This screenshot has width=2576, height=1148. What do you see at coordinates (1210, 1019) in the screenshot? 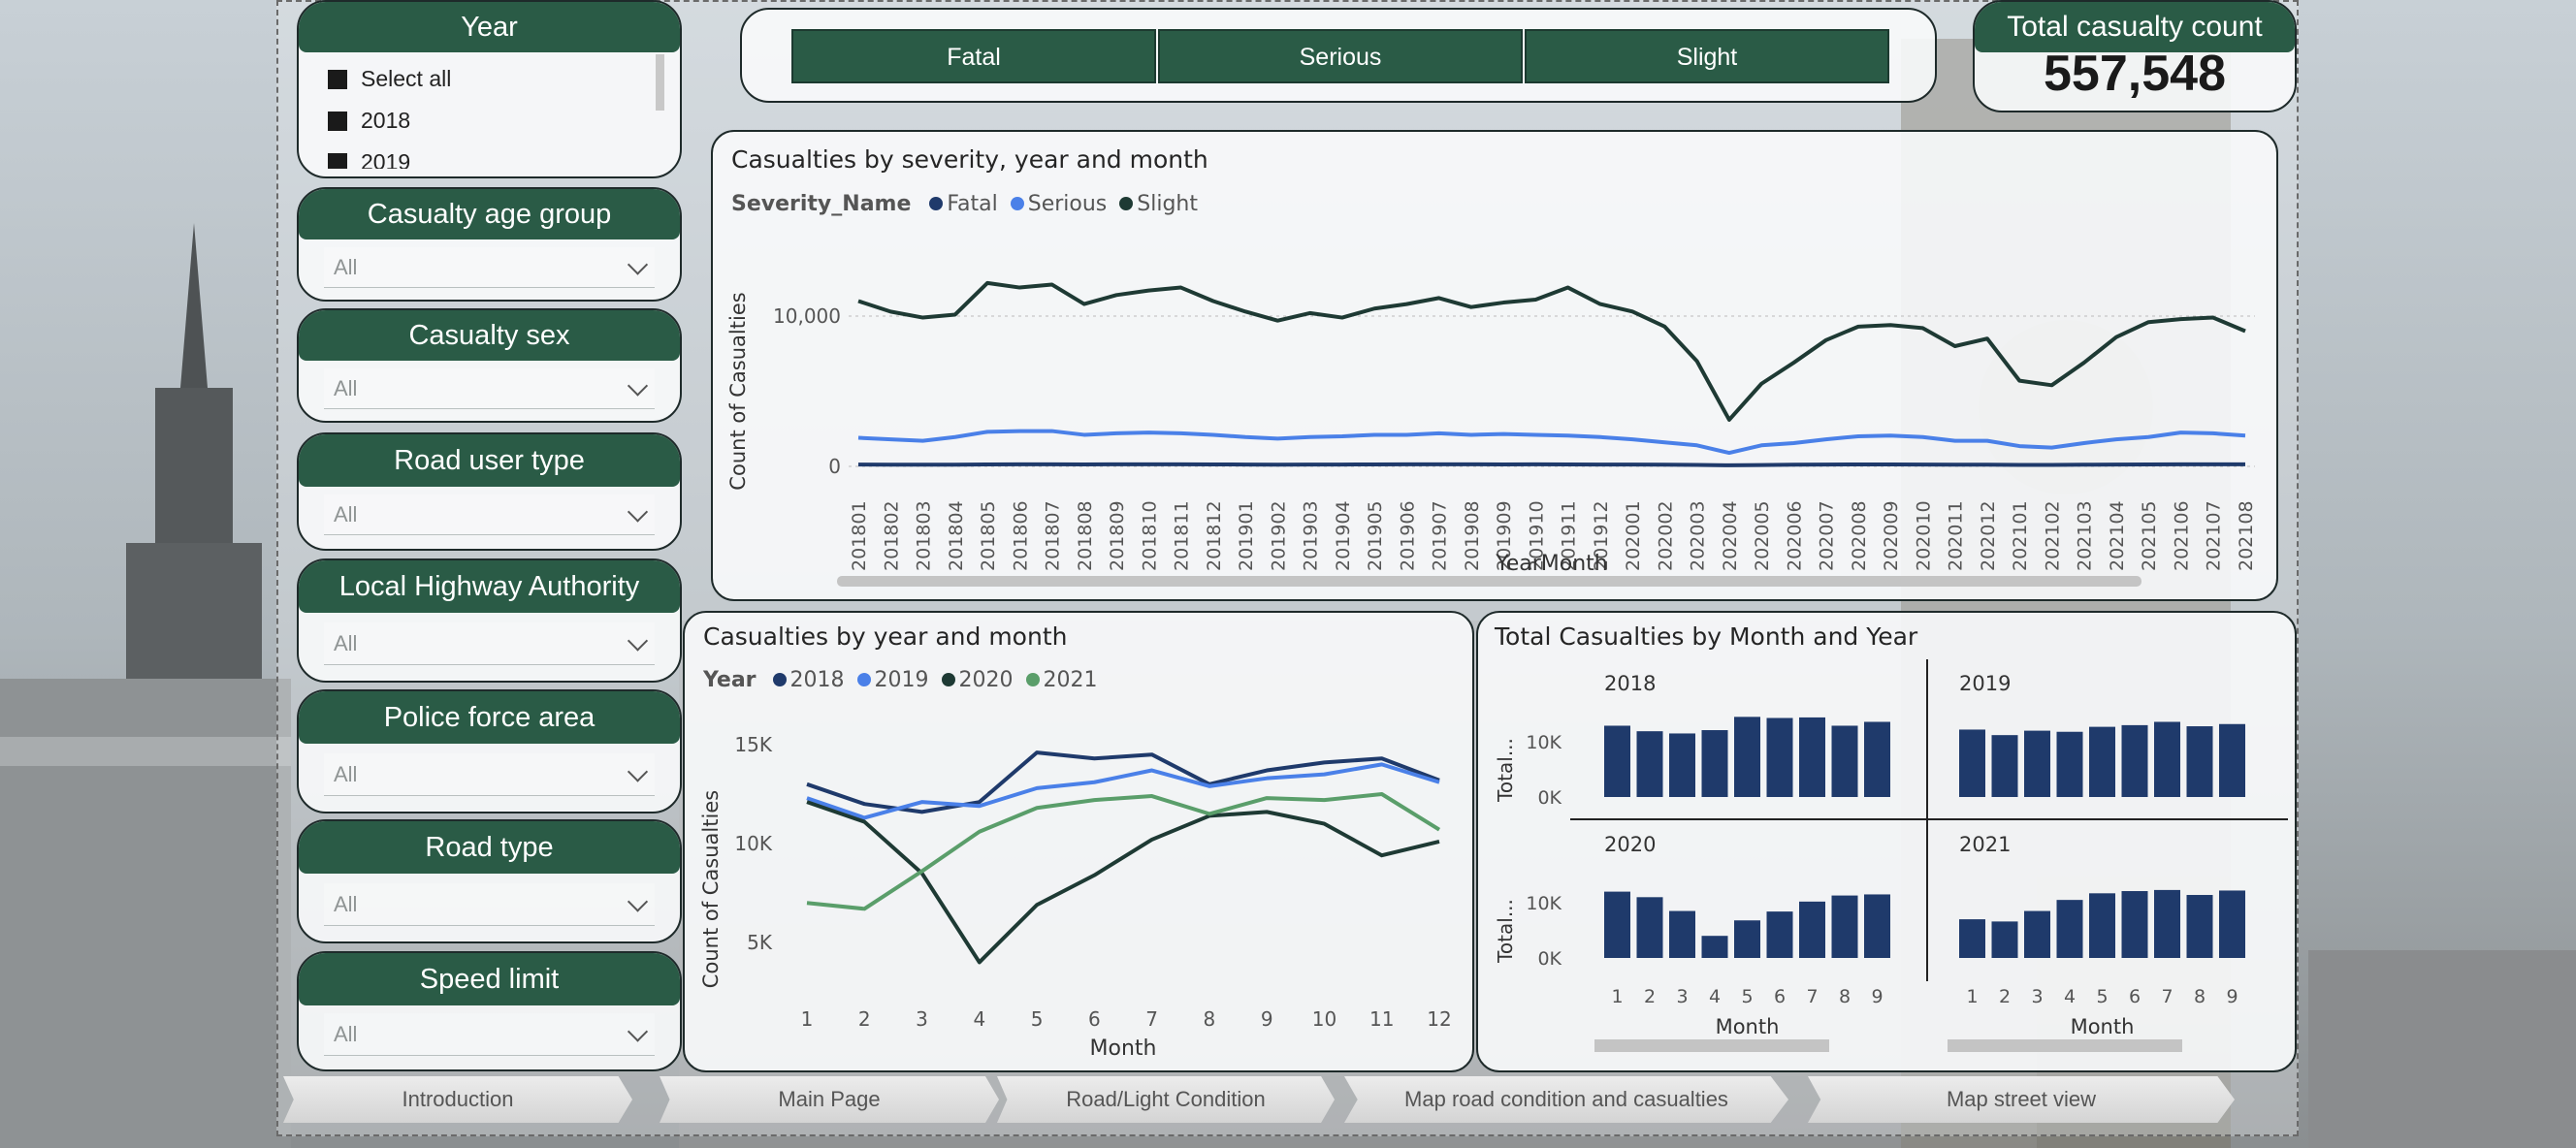
I see `x-tick-label: 8` at bounding box center [1210, 1019].